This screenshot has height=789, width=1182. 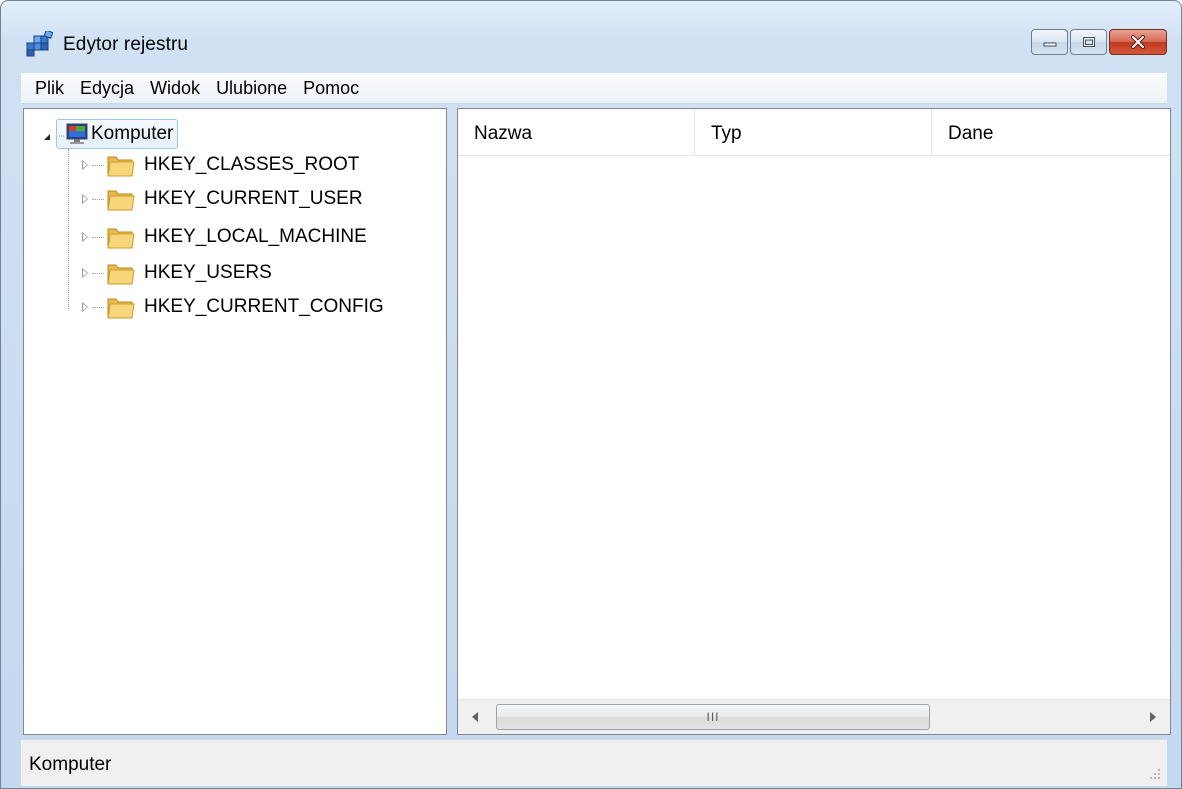 What do you see at coordinates (264, 306) in the screenshot?
I see `tree-item-label: HKEY_CURRENT_CONFIG` at bounding box center [264, 306].